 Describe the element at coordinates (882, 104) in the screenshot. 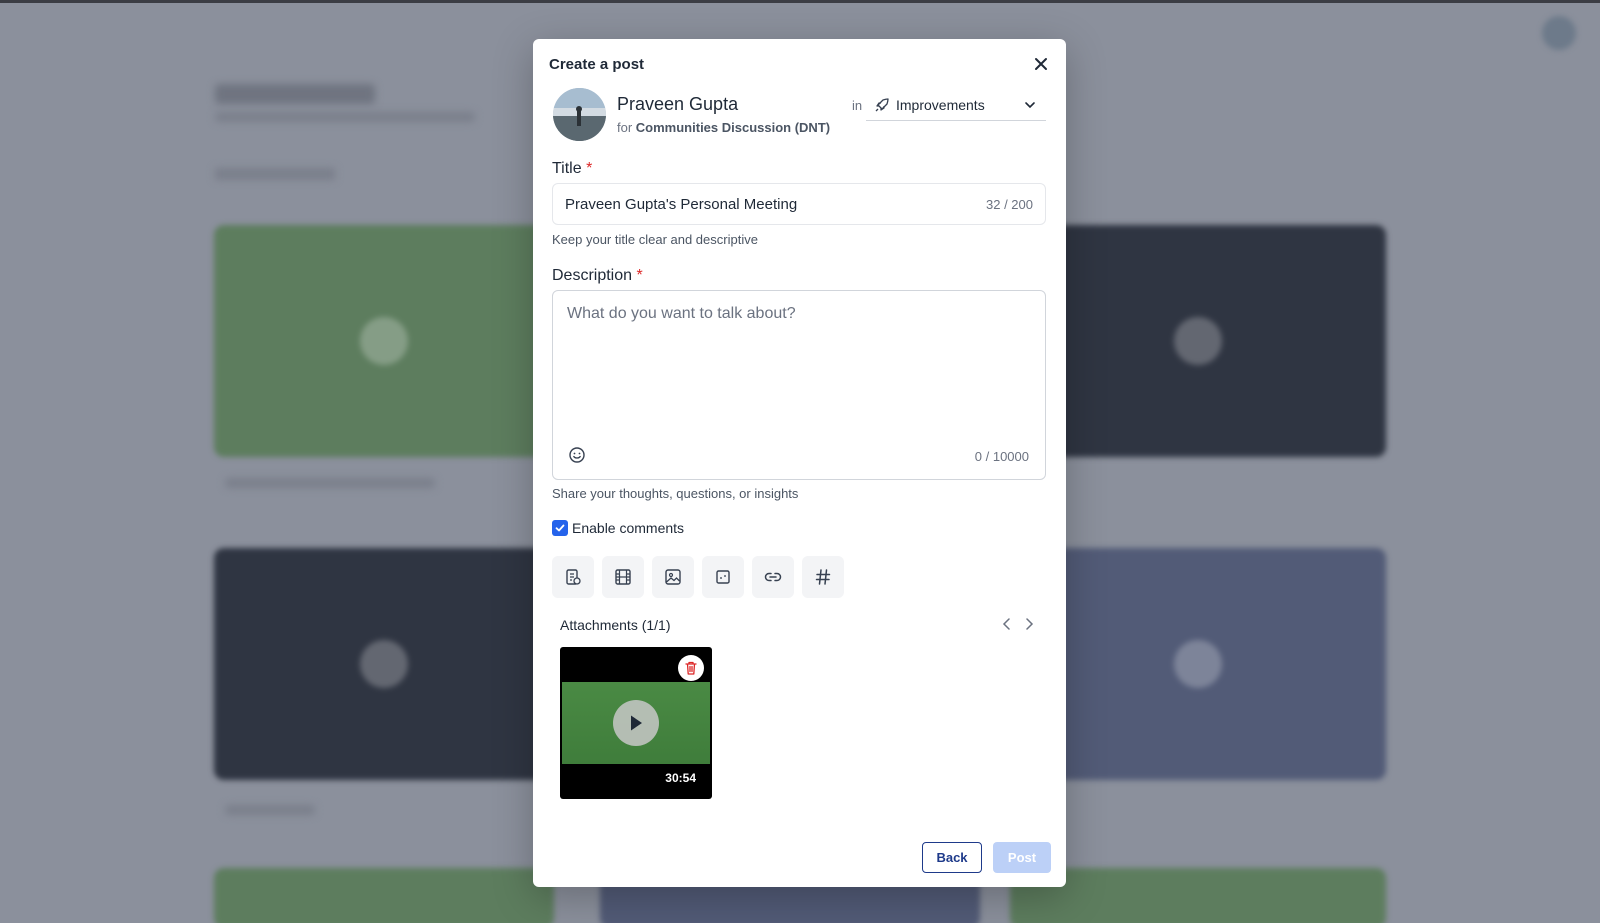

I see `rocket-icon` at that location.